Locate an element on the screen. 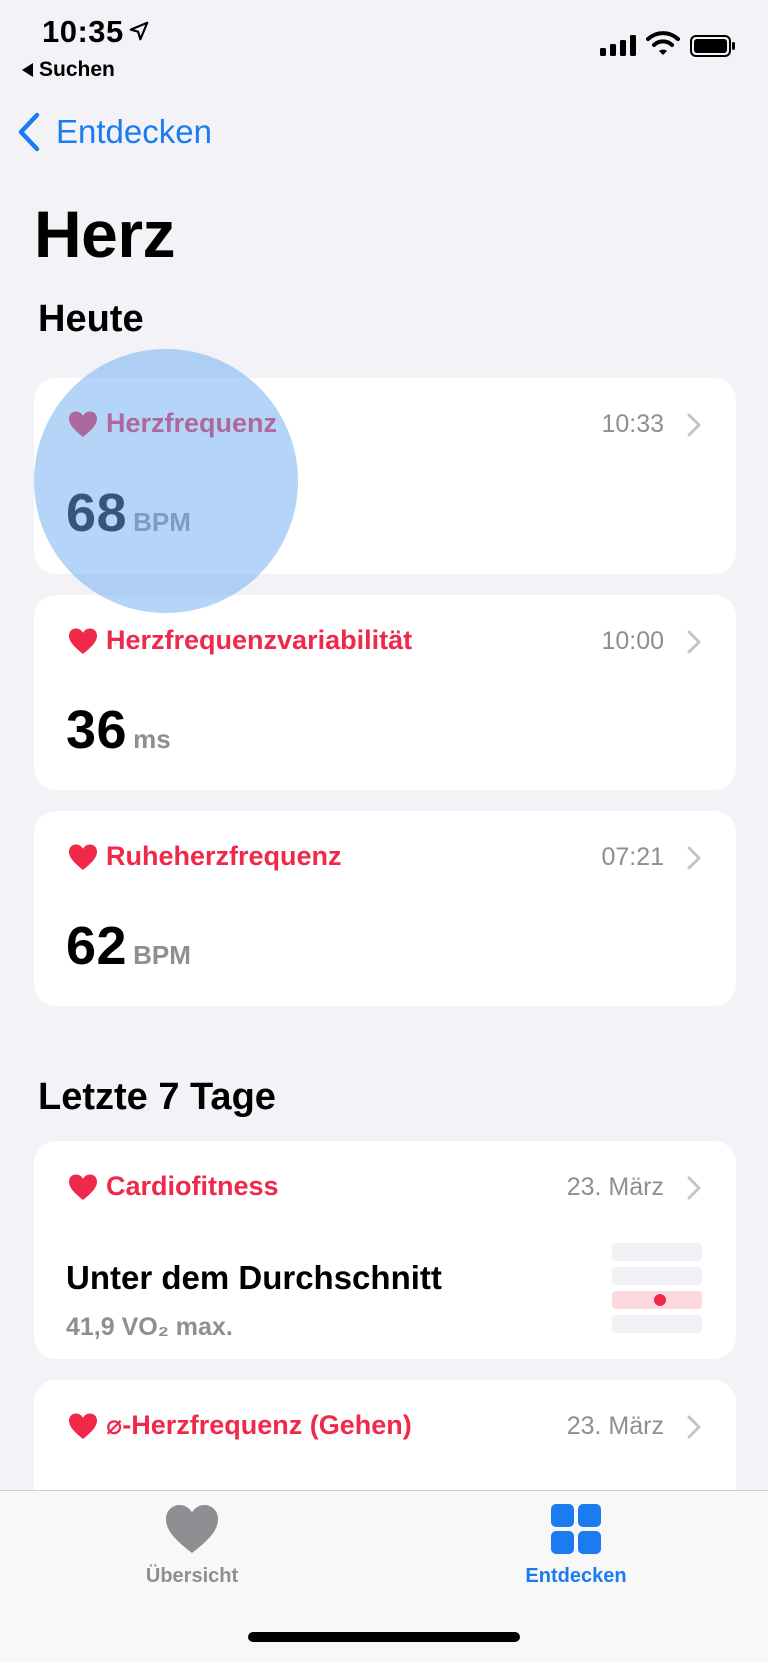  card-resting-heart-rate: Ruheherzfrequenz 07:21 62 BPM is located at coordinates (385, 908).